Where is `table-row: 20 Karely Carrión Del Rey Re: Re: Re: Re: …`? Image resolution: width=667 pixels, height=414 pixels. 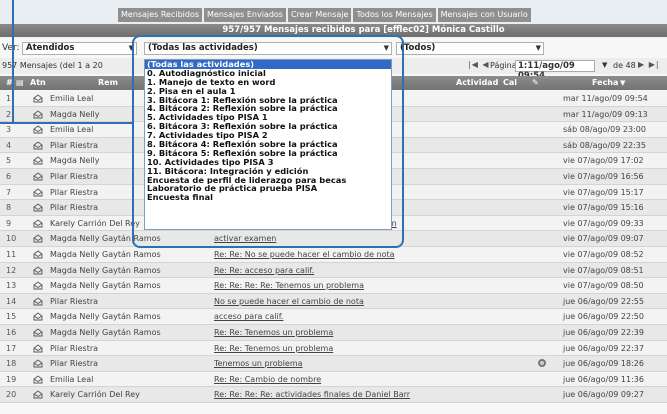 table-row: 20 Karely Carrión Del Rey Re: Re: Re: Re: … is located at coordinates (333, 395).